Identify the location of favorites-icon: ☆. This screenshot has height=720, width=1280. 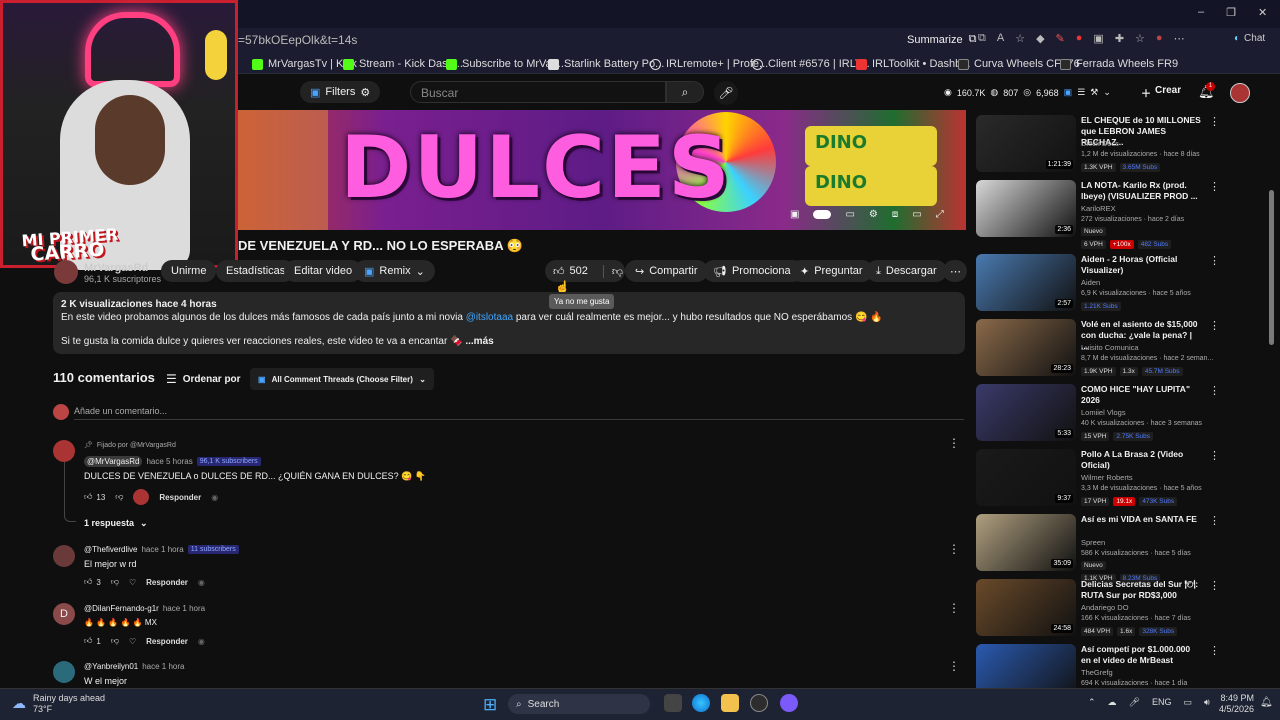
(1140, 38).